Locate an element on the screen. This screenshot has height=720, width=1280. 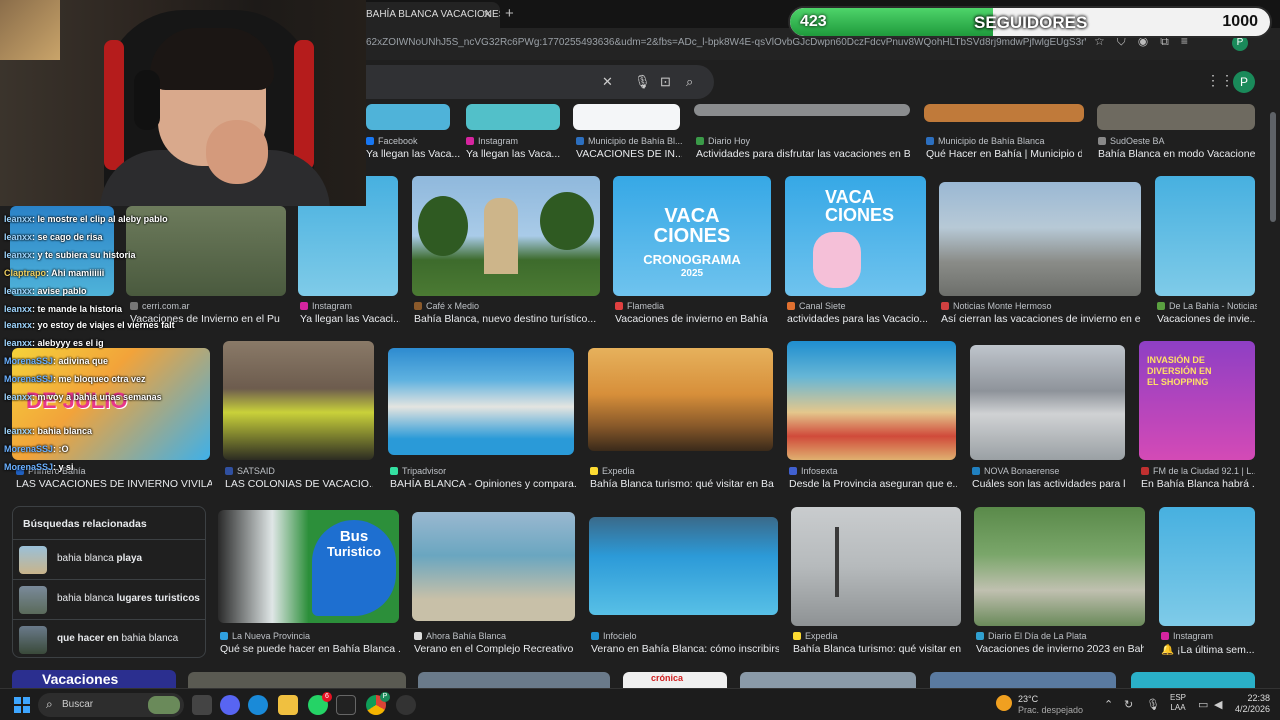
apps-grid-icon: ⋮⋮ is located at coordinates (1220, 80).